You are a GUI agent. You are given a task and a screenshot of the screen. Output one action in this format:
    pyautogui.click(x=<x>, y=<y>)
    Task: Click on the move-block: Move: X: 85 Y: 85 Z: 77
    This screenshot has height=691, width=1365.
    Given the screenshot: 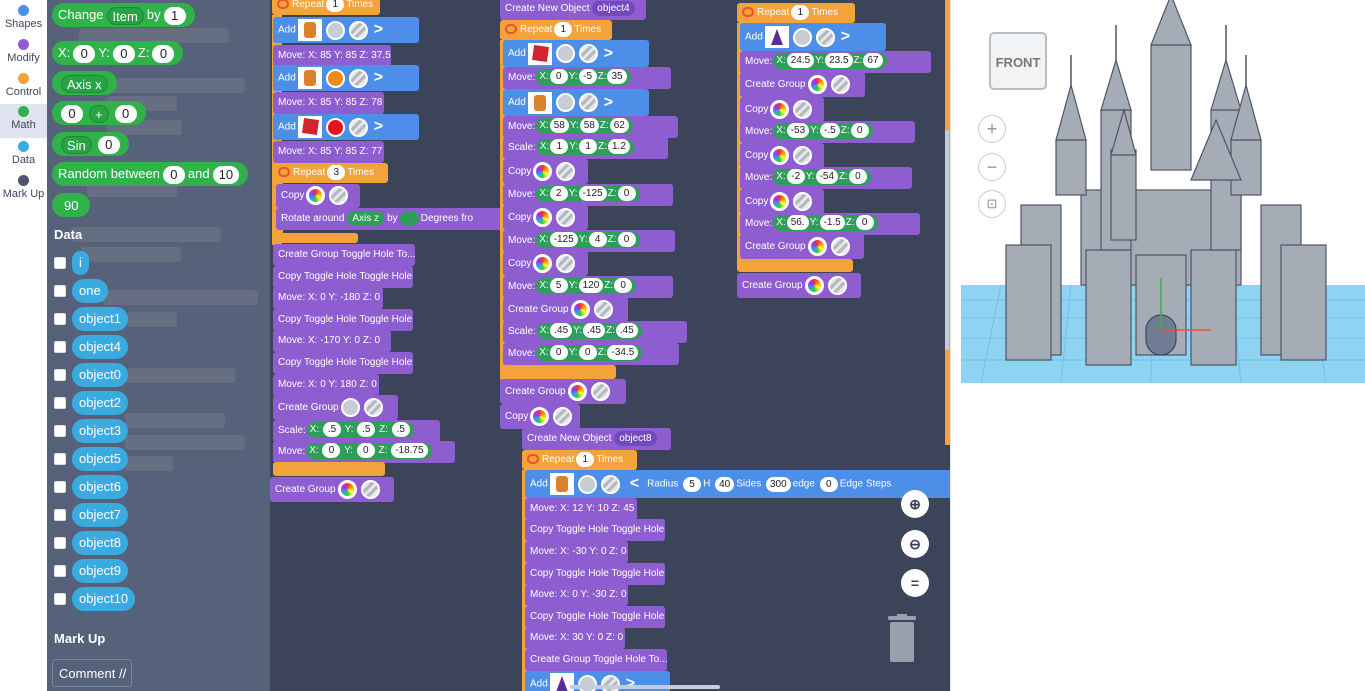 What is the action you would take?
    pyautogui.click(x=328, y=152)
    